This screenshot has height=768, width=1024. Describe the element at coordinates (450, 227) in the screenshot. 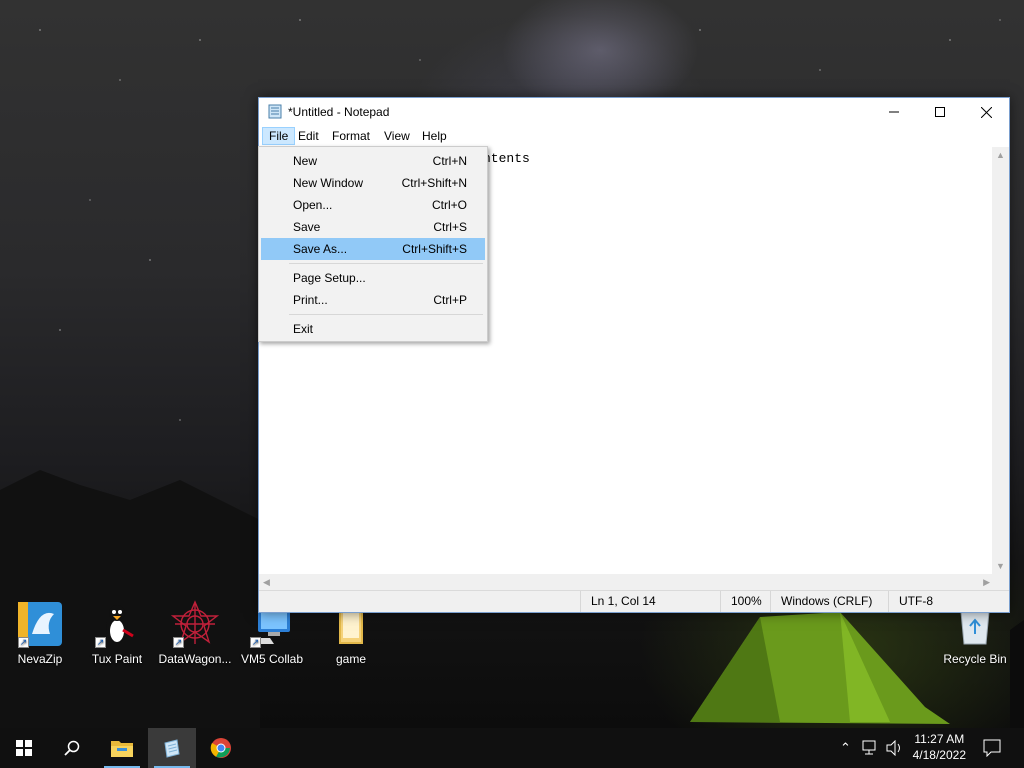

I see `menu-item-shortcut: Ctrl+S` at that location.